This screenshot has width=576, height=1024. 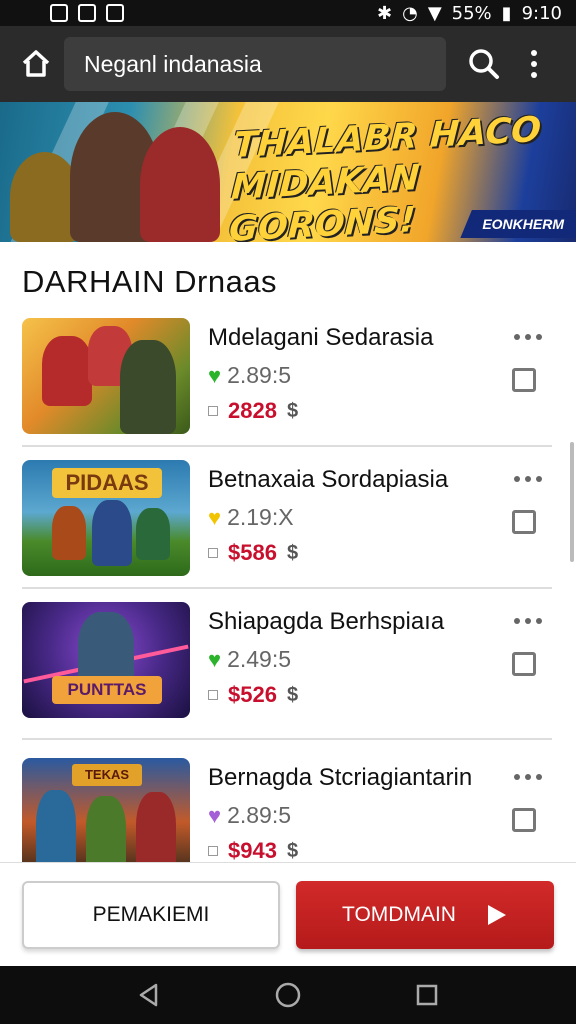 I want to click on system-nav-bar, so click(x=288, y=995).